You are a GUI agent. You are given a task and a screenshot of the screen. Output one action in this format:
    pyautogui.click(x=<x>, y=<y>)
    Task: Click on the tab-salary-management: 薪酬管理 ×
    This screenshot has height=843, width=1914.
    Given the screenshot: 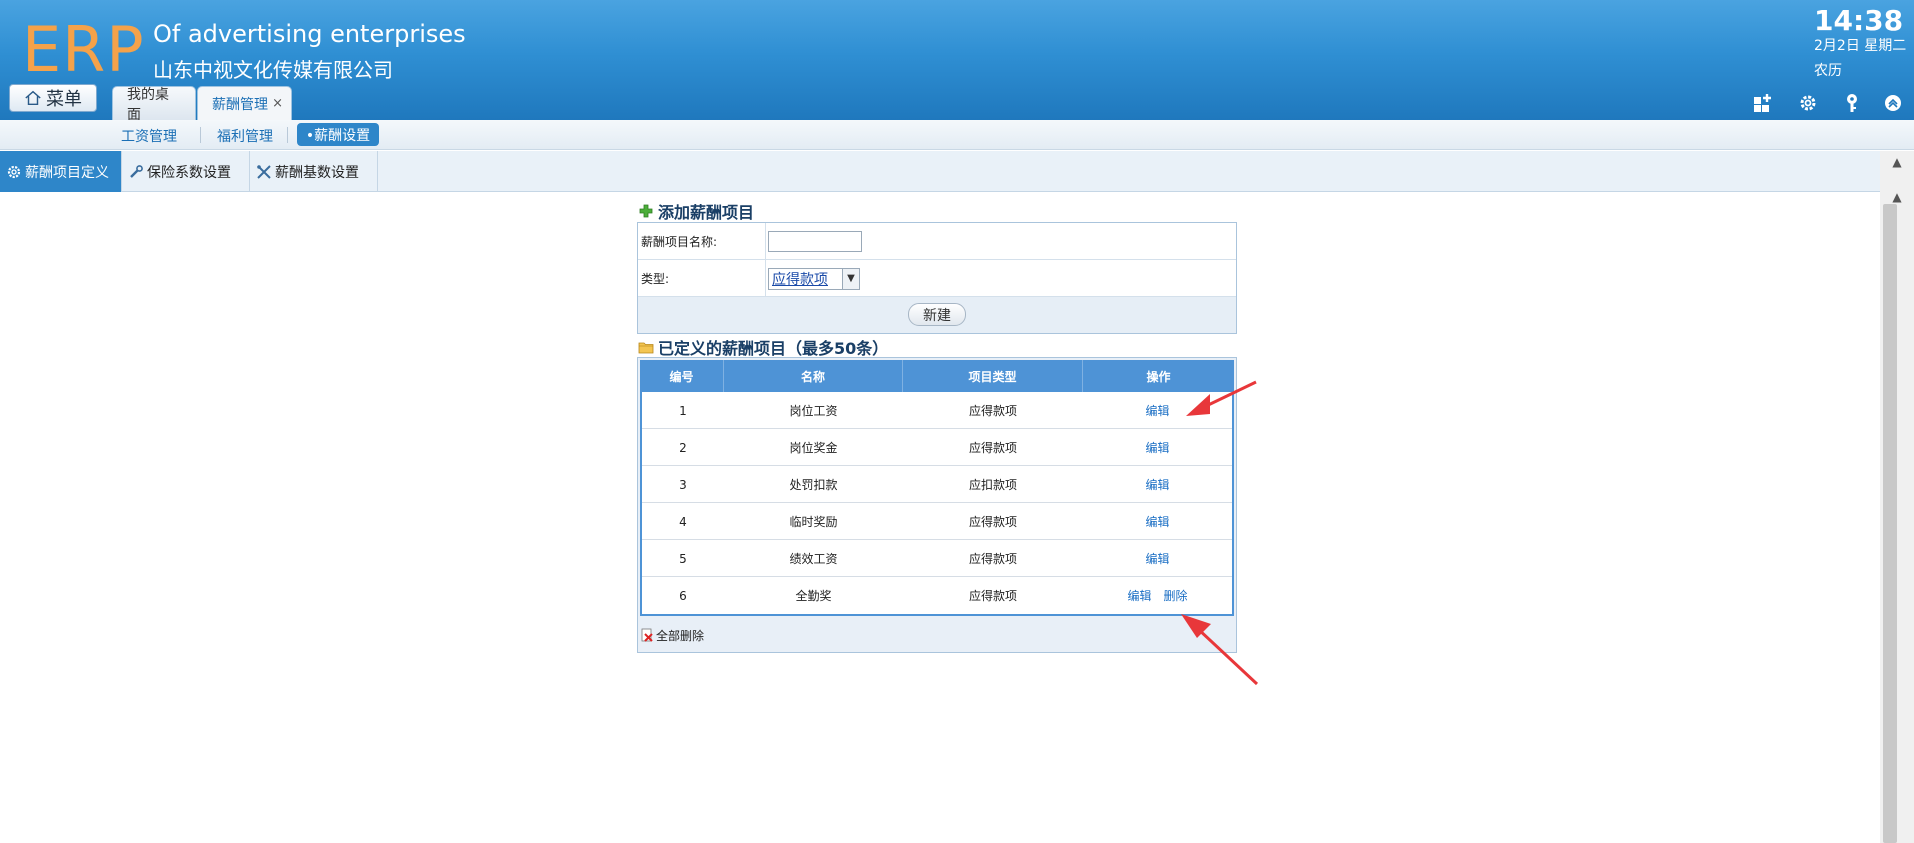 What is the action you would take?
    pyautogui.click(x=244, y=103)
    